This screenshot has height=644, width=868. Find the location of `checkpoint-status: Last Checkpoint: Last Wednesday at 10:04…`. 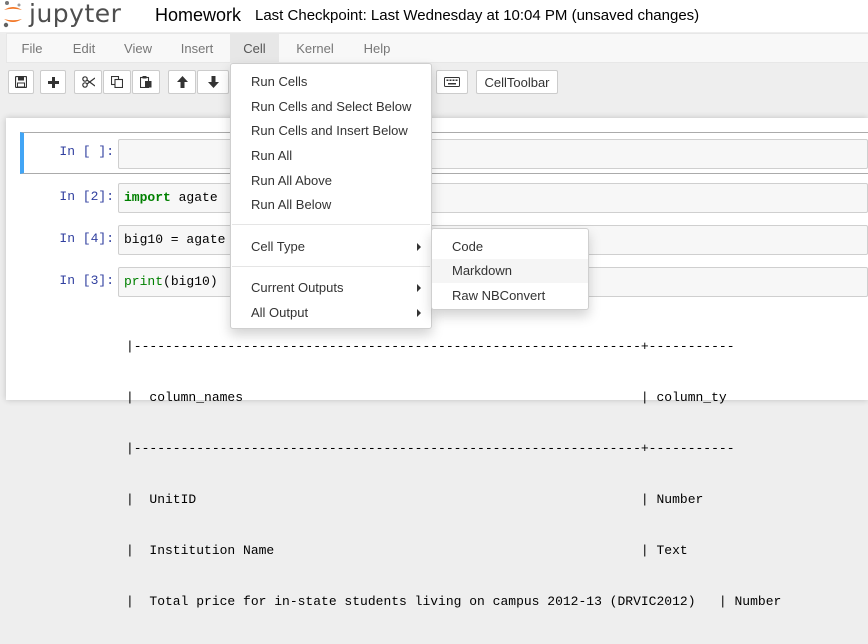

checkpoint-status: Last Checkpoint: Last Wednesday at 10:04… is located at coordinates (477, 15).